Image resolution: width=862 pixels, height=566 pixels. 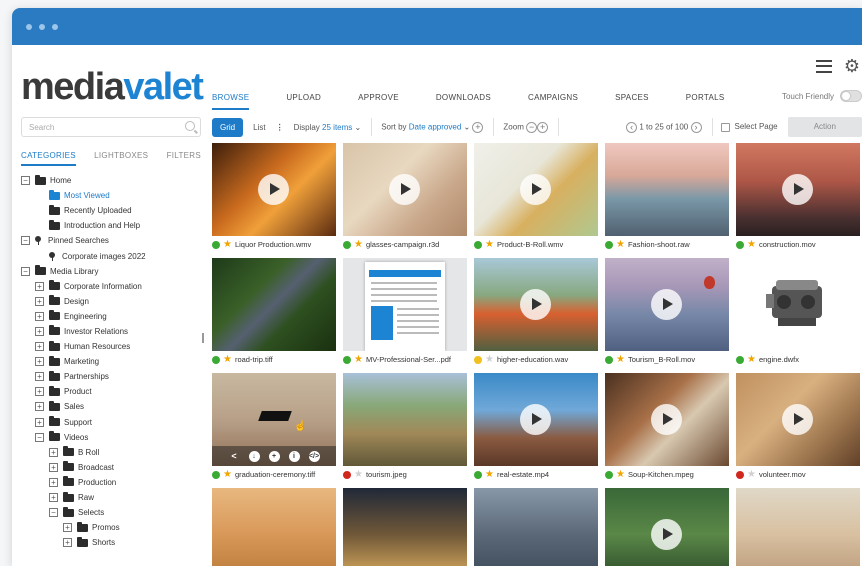 I want to click on more-options-button: ⋮, so click(x=280, y=127).